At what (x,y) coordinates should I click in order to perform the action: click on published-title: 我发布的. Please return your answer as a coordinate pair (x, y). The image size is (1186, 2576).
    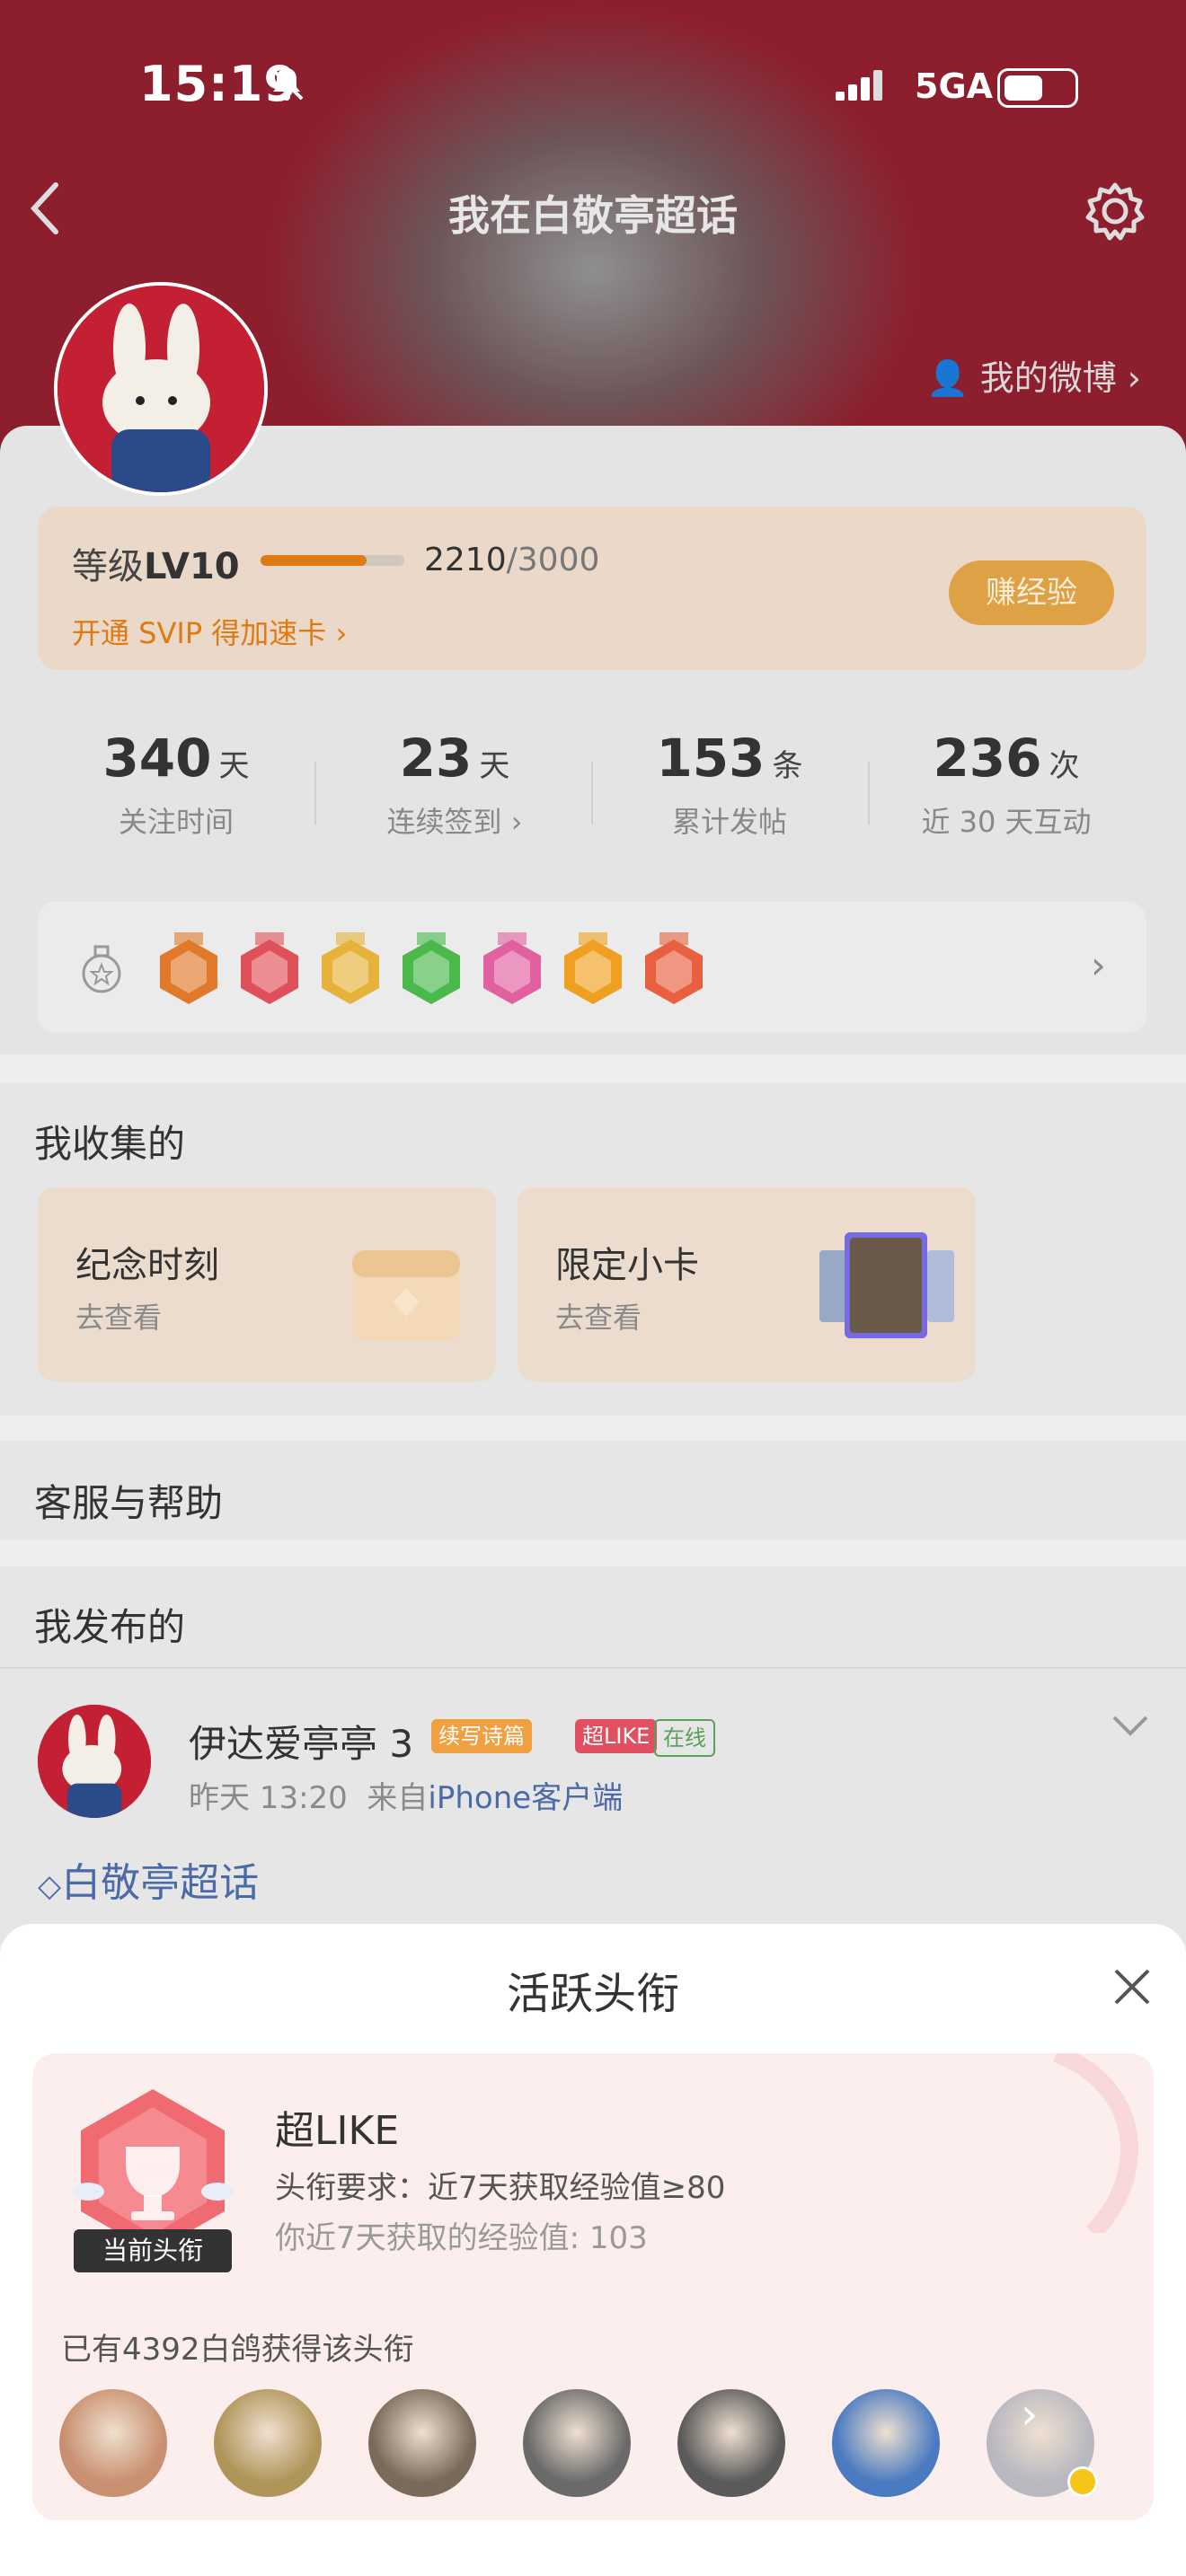
    Looking at the image, I should click on (110, 1627).